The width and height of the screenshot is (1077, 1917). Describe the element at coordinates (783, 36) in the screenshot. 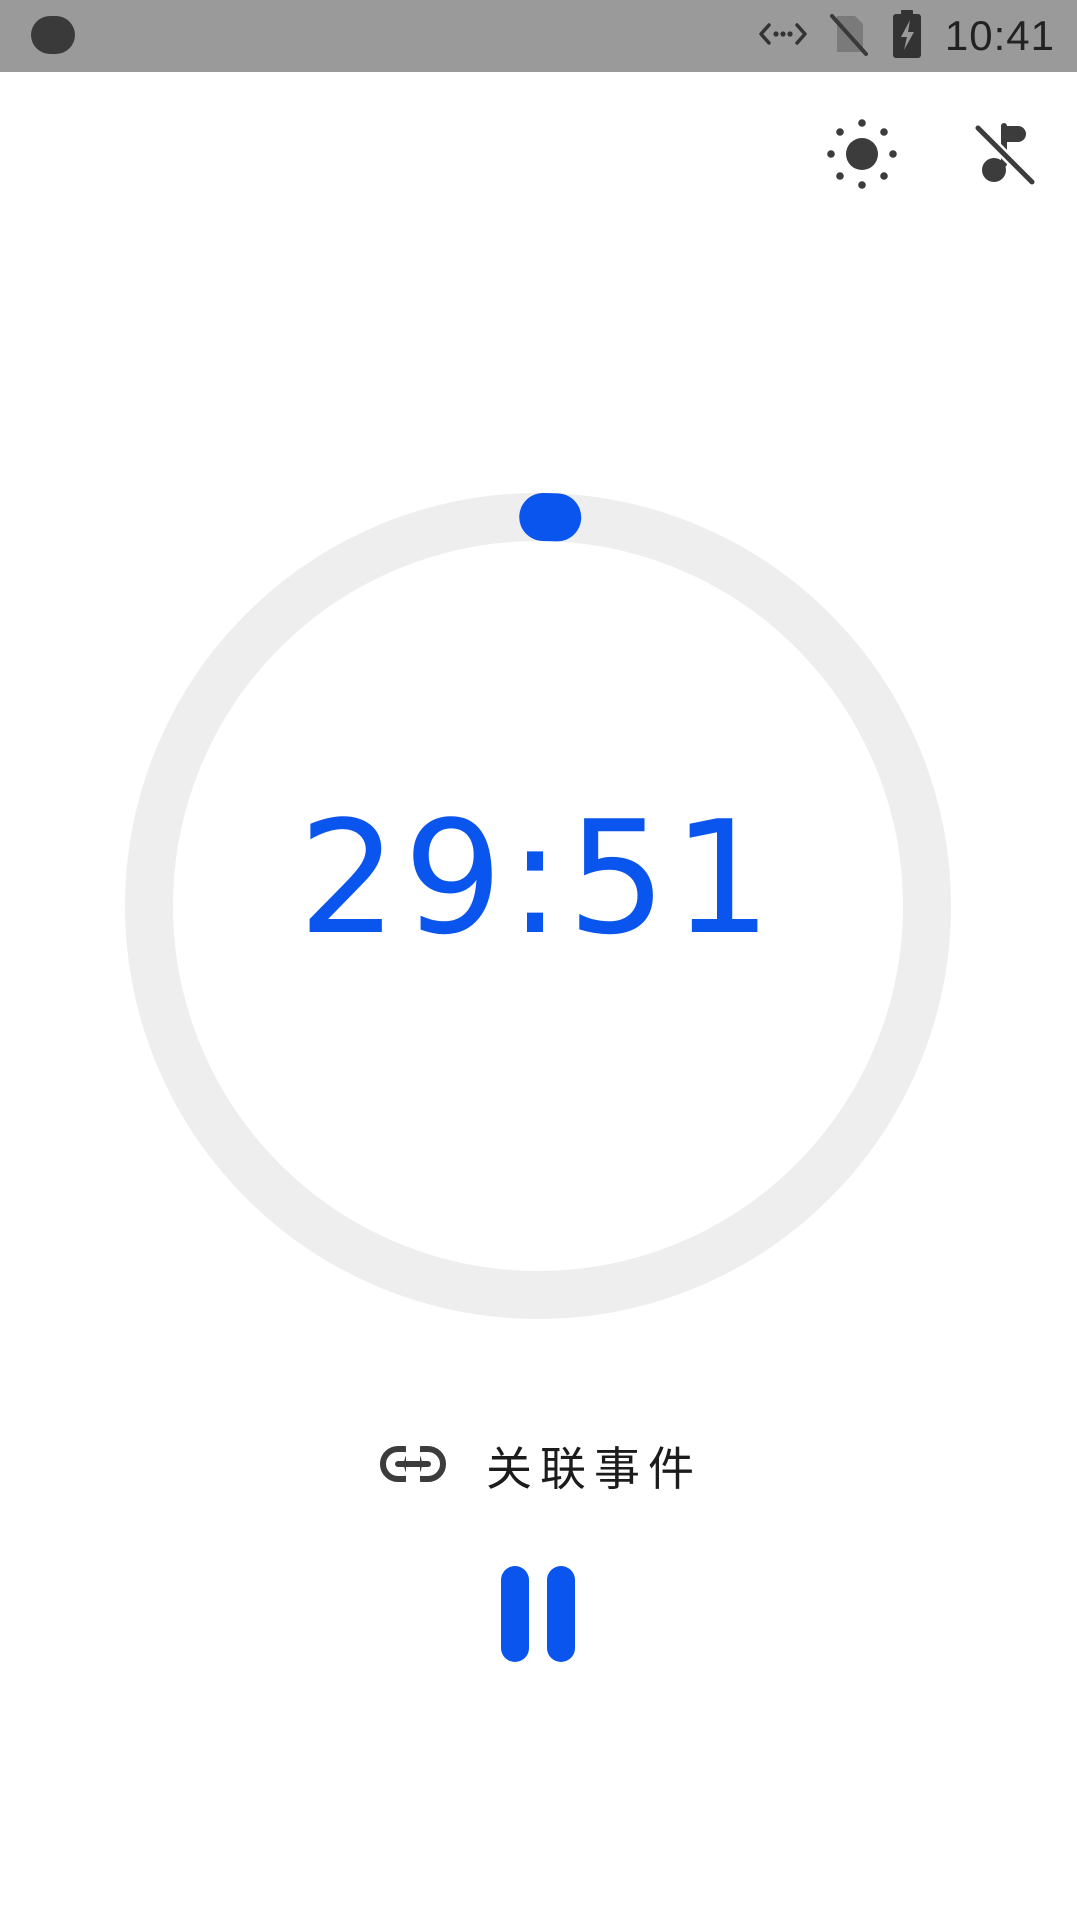

I see `data-transfer-icon` at that location.